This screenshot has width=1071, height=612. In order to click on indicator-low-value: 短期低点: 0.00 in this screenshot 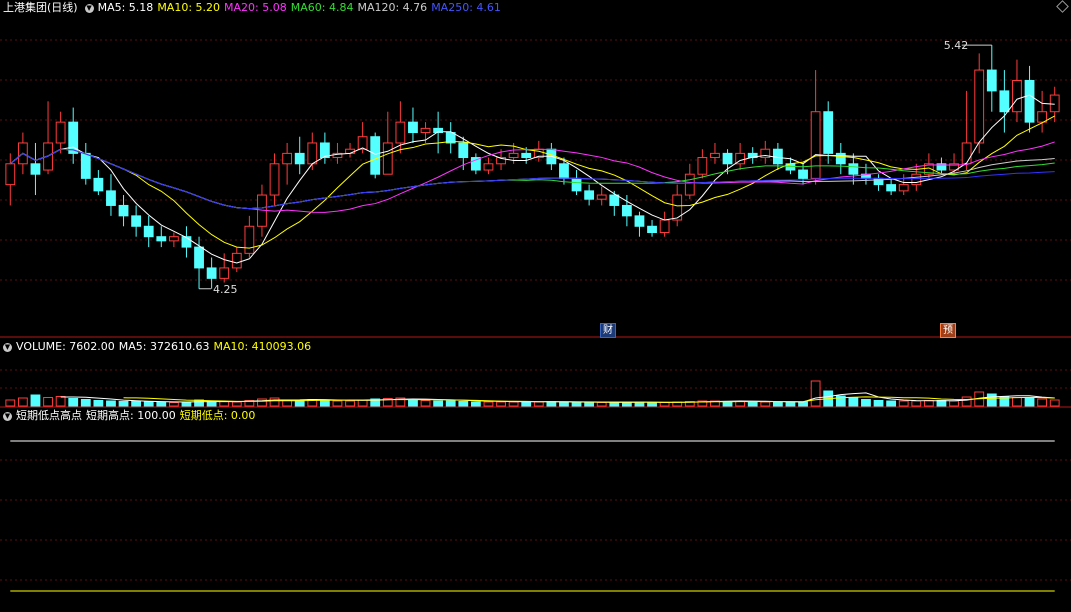, I will do `click(217, 415)`.